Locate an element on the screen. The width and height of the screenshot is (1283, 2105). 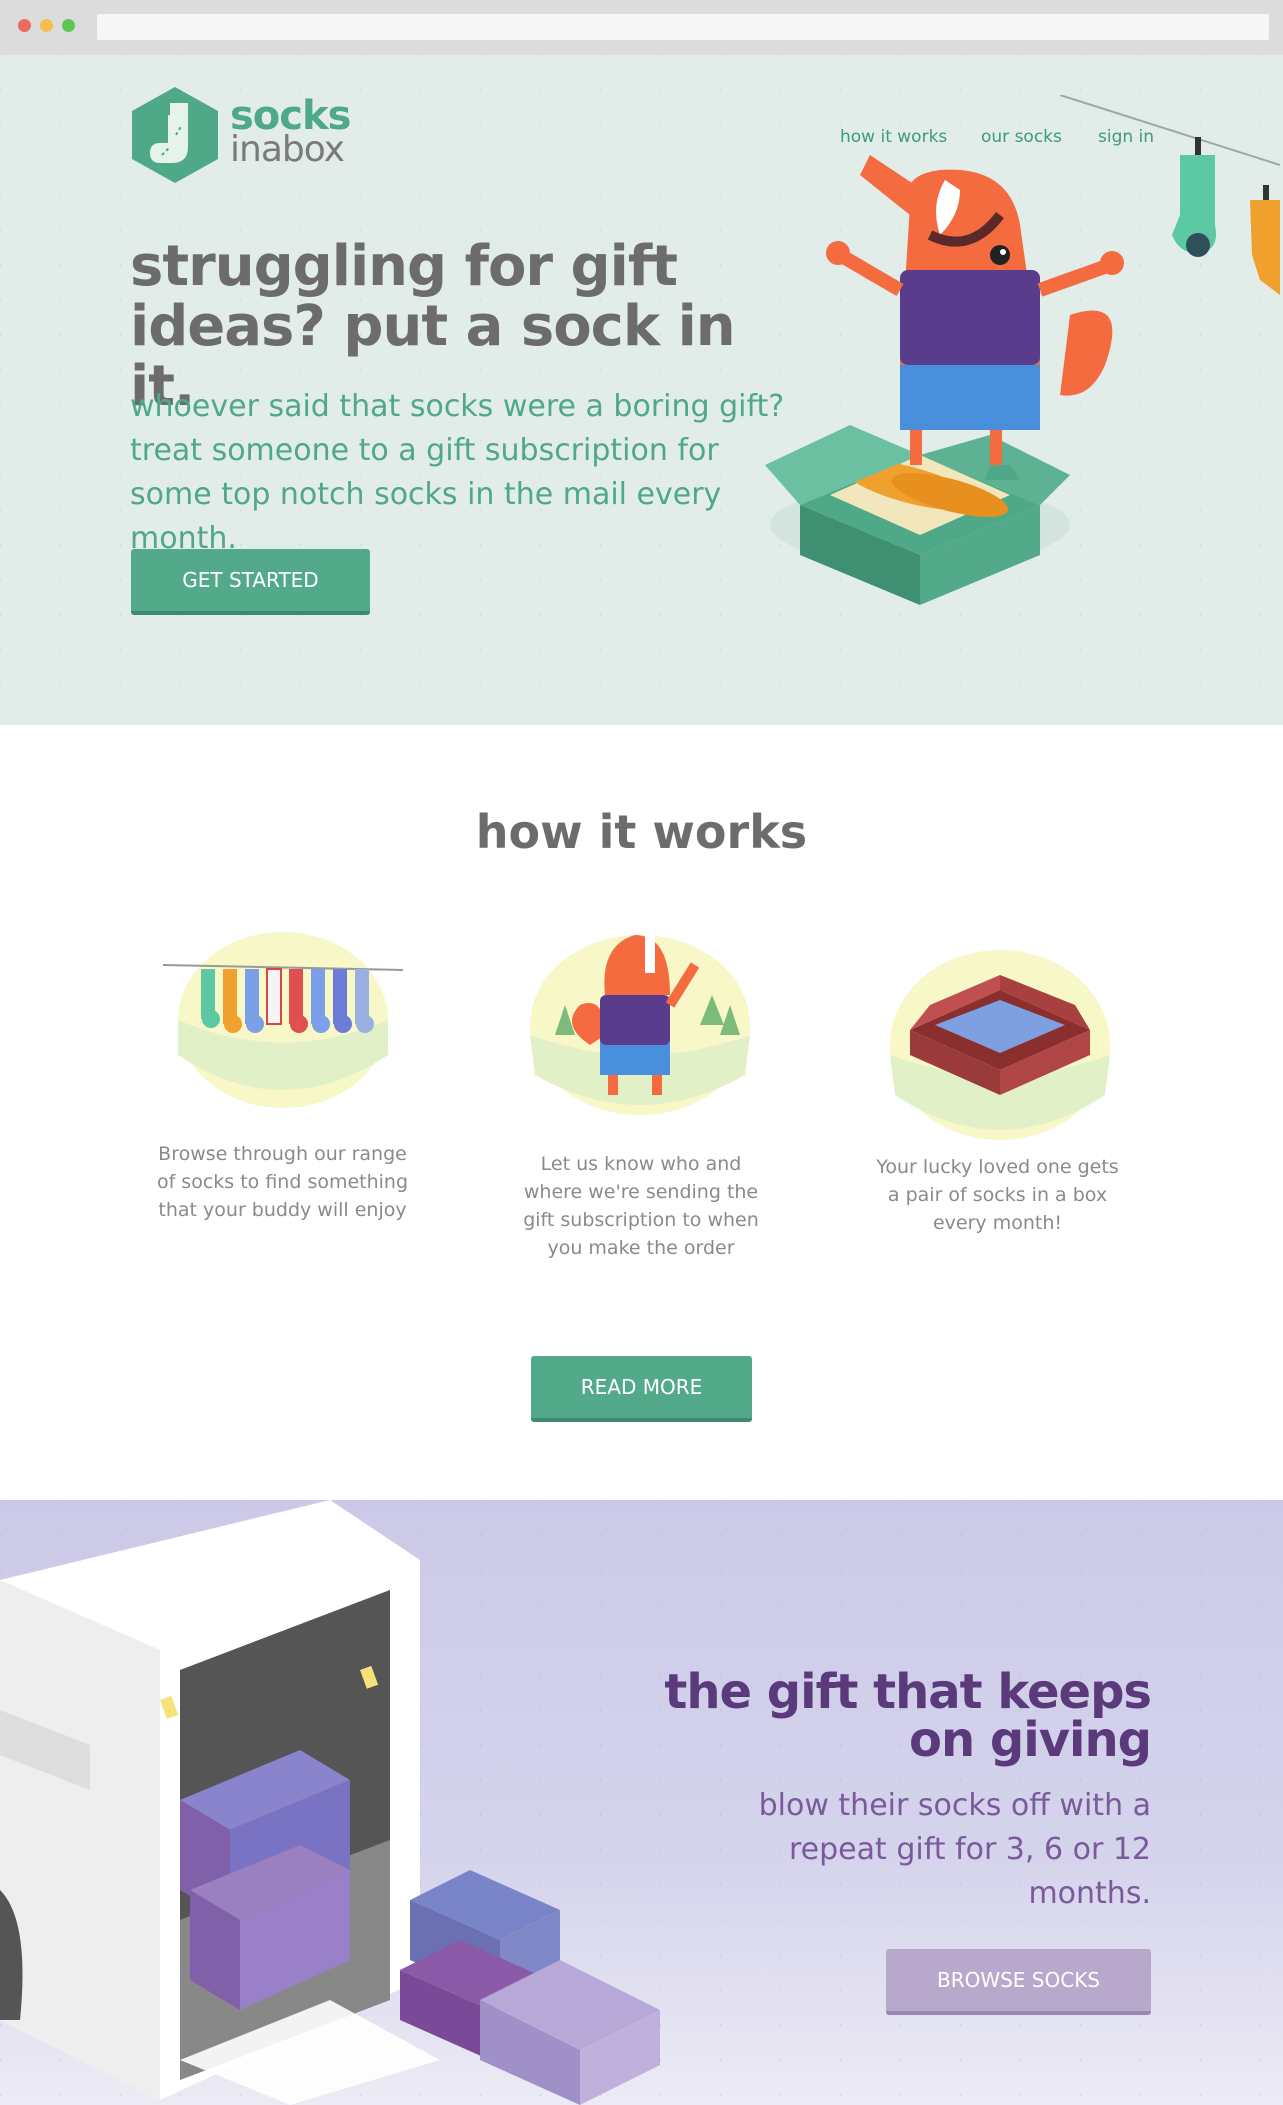
maximize-dot is located at coordinates (68, 25).